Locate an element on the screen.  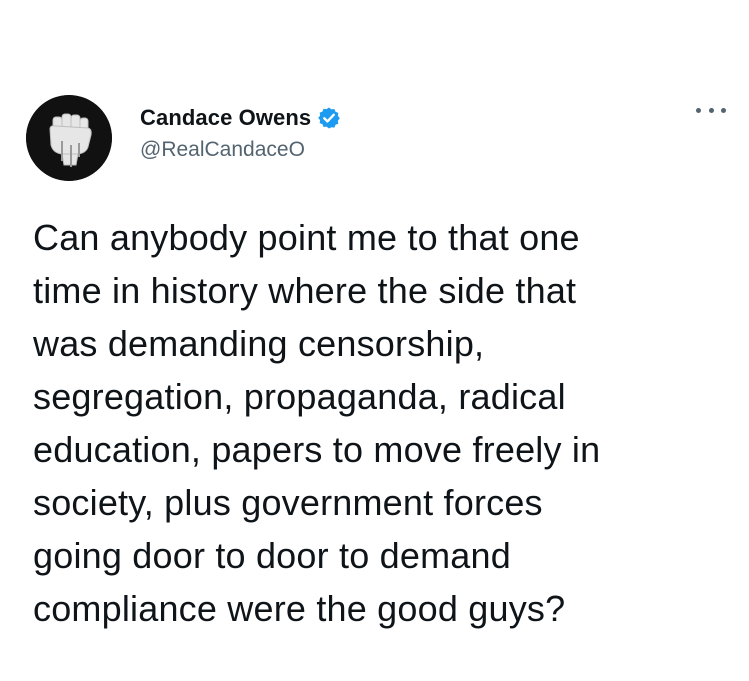
author-handle: @RealCandaceO is located at coordinates (222, 150).